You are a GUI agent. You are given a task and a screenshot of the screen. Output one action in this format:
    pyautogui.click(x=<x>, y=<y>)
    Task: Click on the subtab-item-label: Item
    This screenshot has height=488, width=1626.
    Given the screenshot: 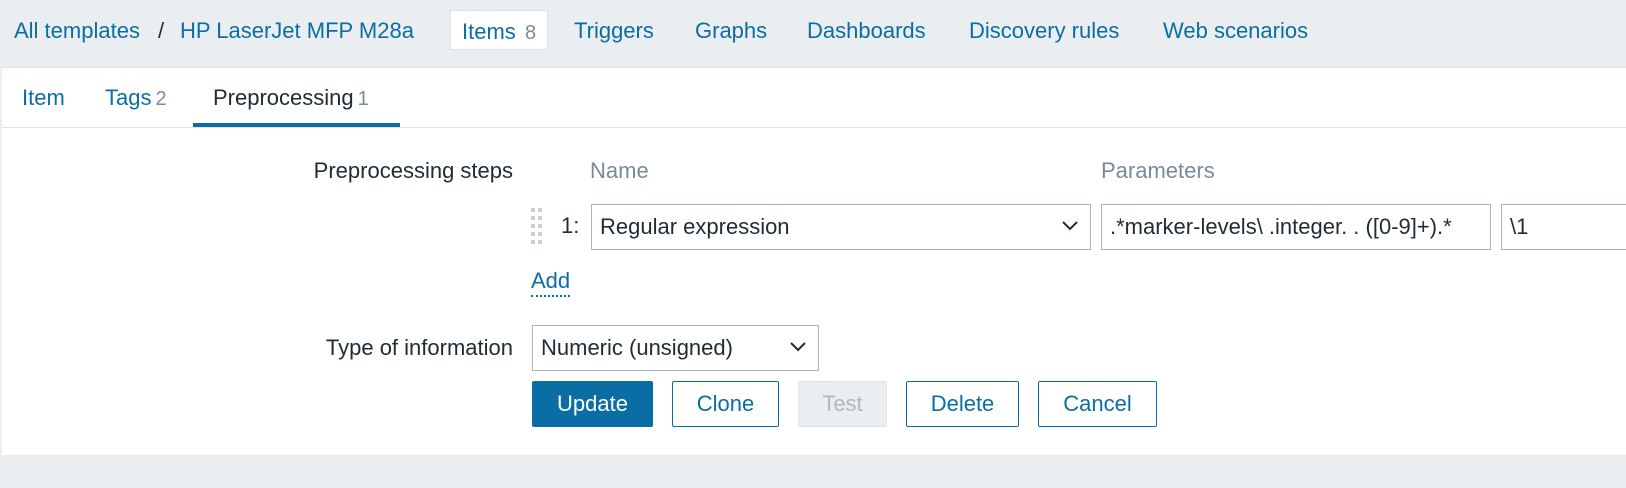 What is the action you would take?
    pyautogui.click(x=43, y=97)
    